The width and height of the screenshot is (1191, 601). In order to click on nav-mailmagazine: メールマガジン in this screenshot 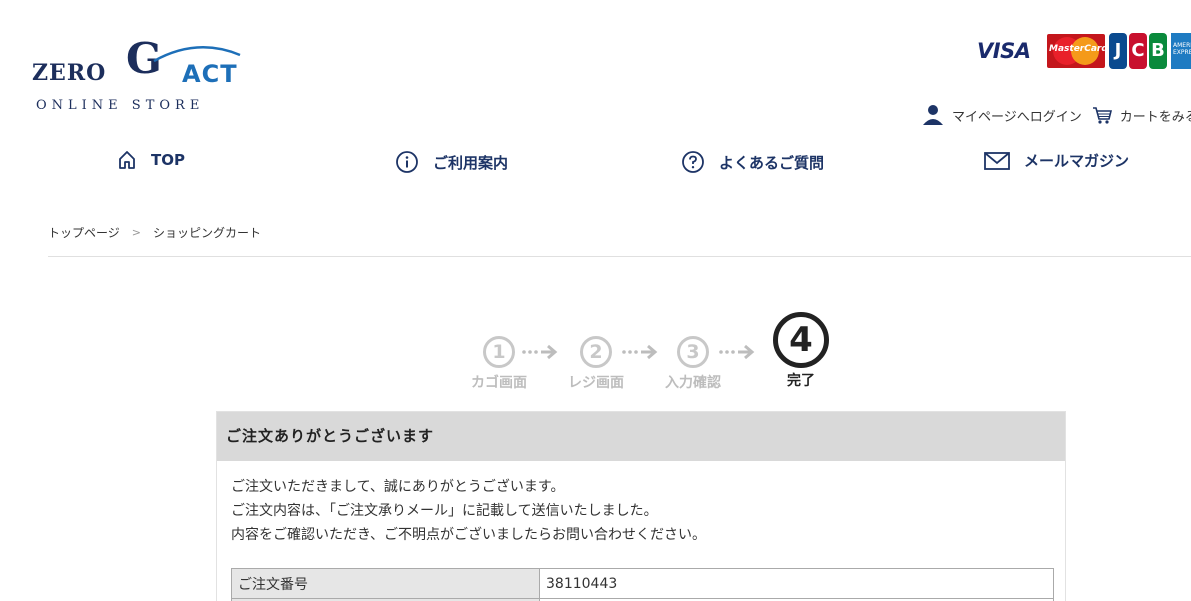, I will do `click(1056, 160)`.